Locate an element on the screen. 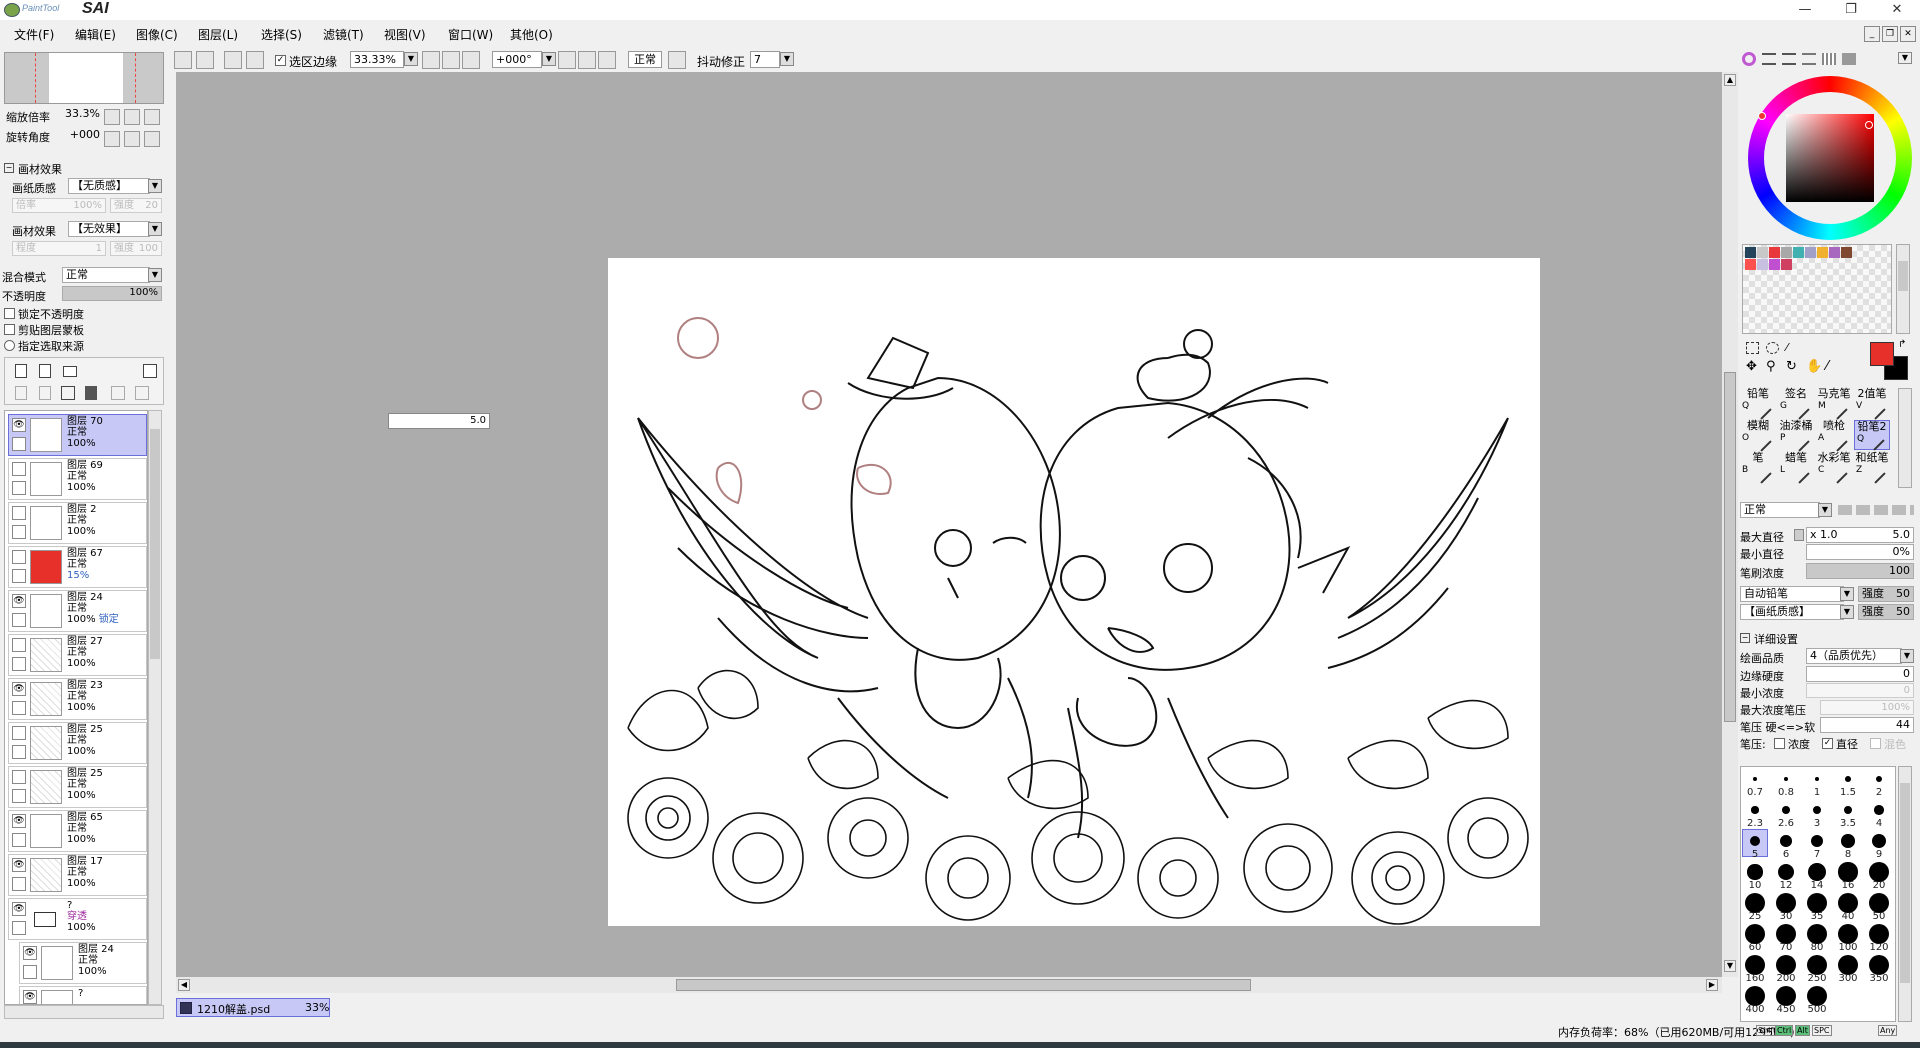  panel-collapse-icon: ▼ is located at coordinates (1905, 58).